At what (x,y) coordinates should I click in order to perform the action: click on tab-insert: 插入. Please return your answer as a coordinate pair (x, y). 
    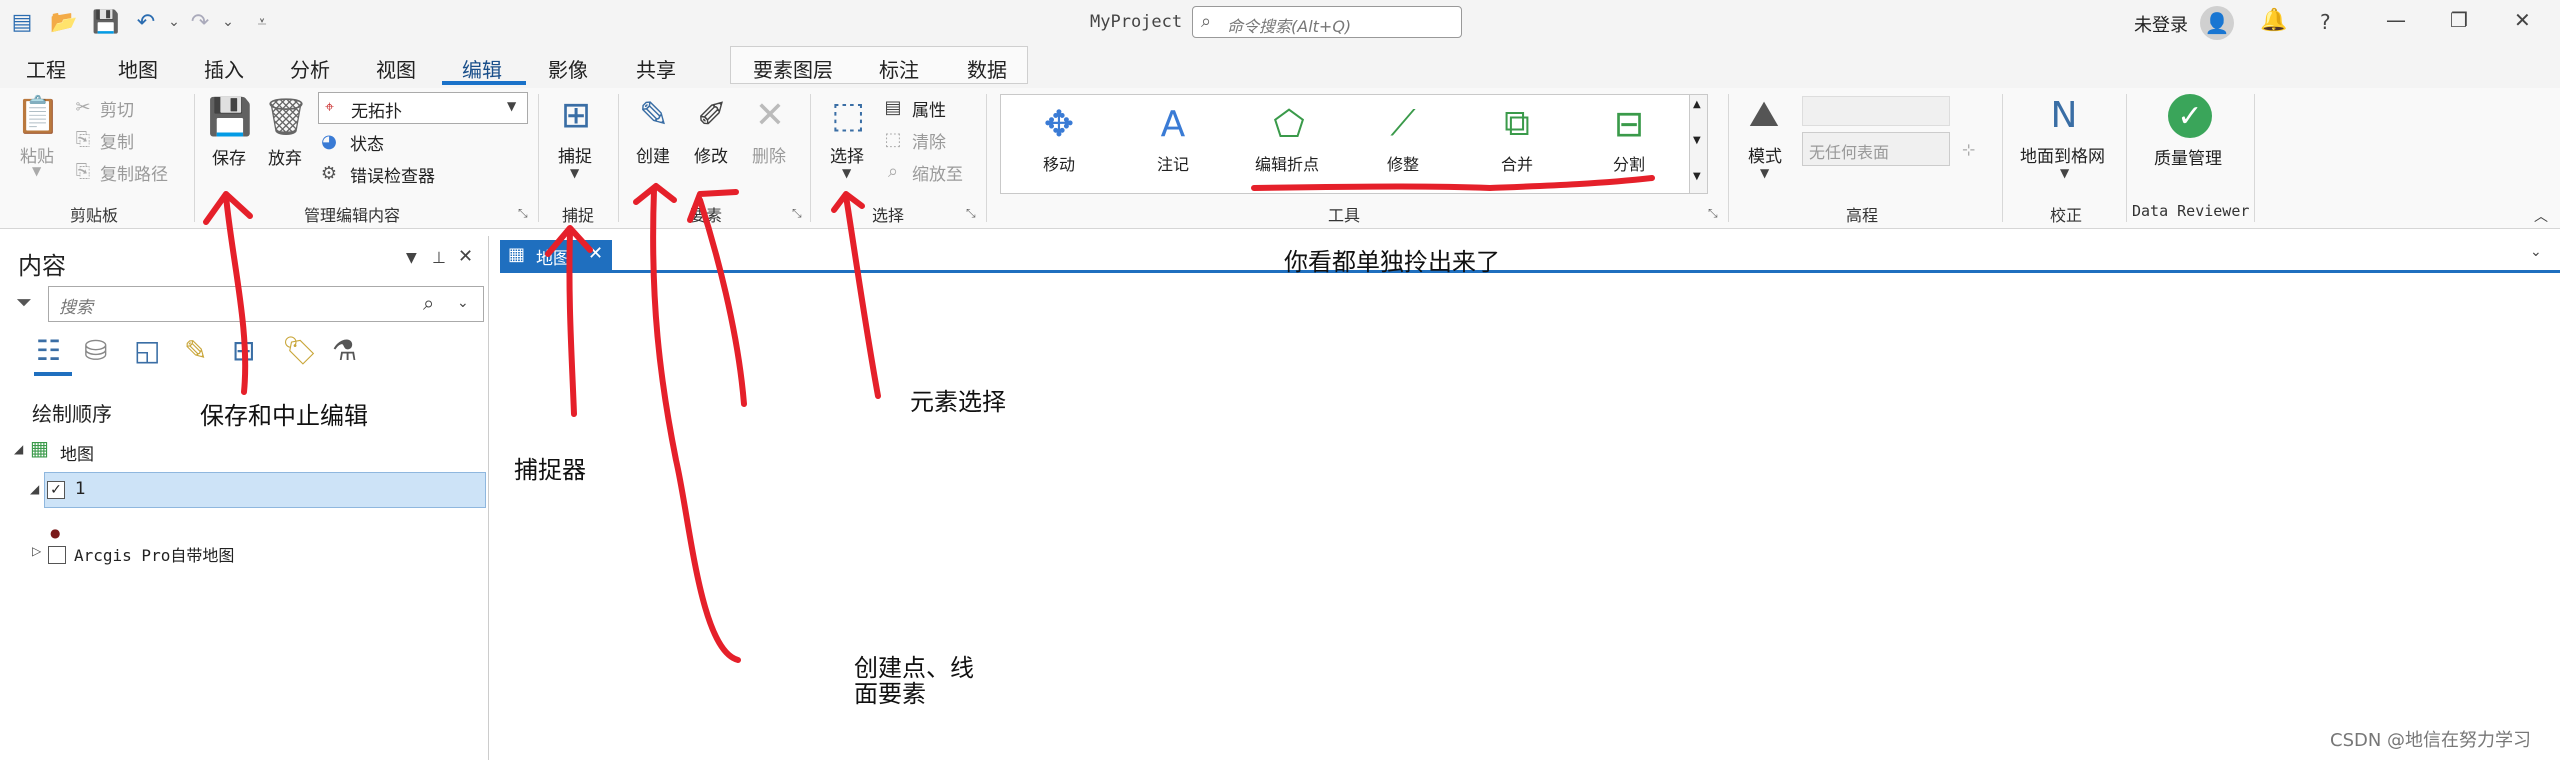
    Looking at the image, I should click on (224, 68).